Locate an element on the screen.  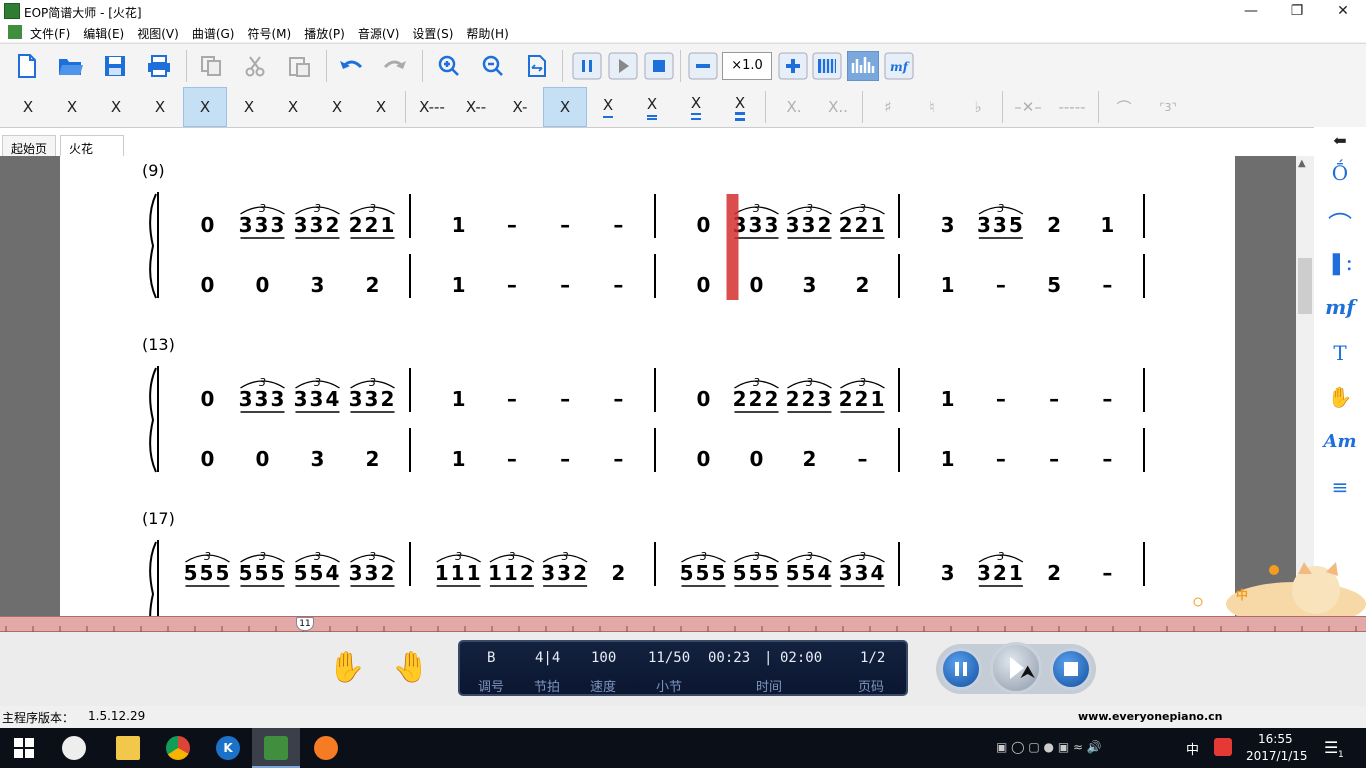
undo-button is located at coordinates (351, 66).